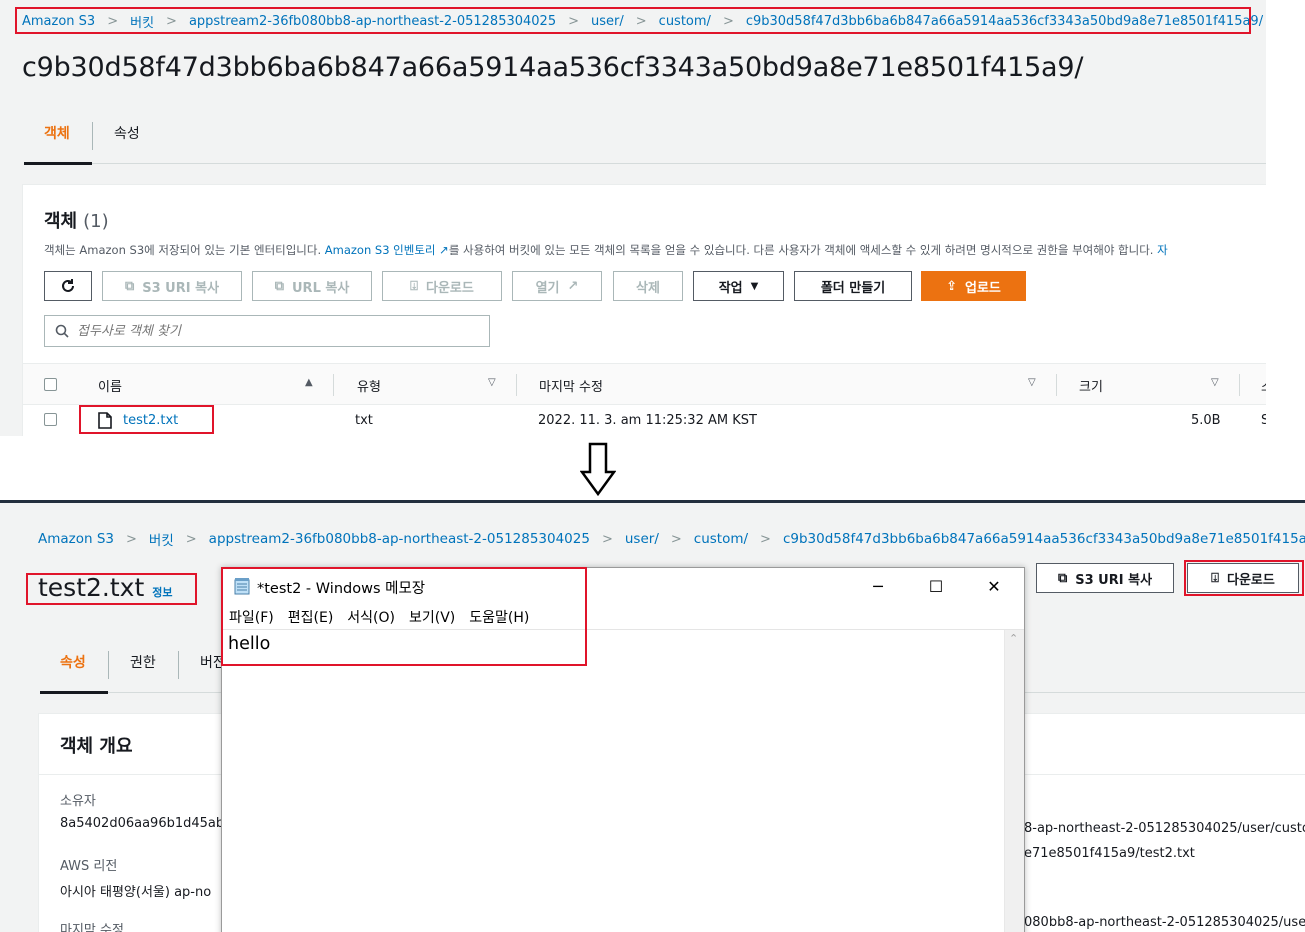  Describe the element at coordinates (499, 617) in the screenshot. I see `menu-help: 도움말(H)` at that location.